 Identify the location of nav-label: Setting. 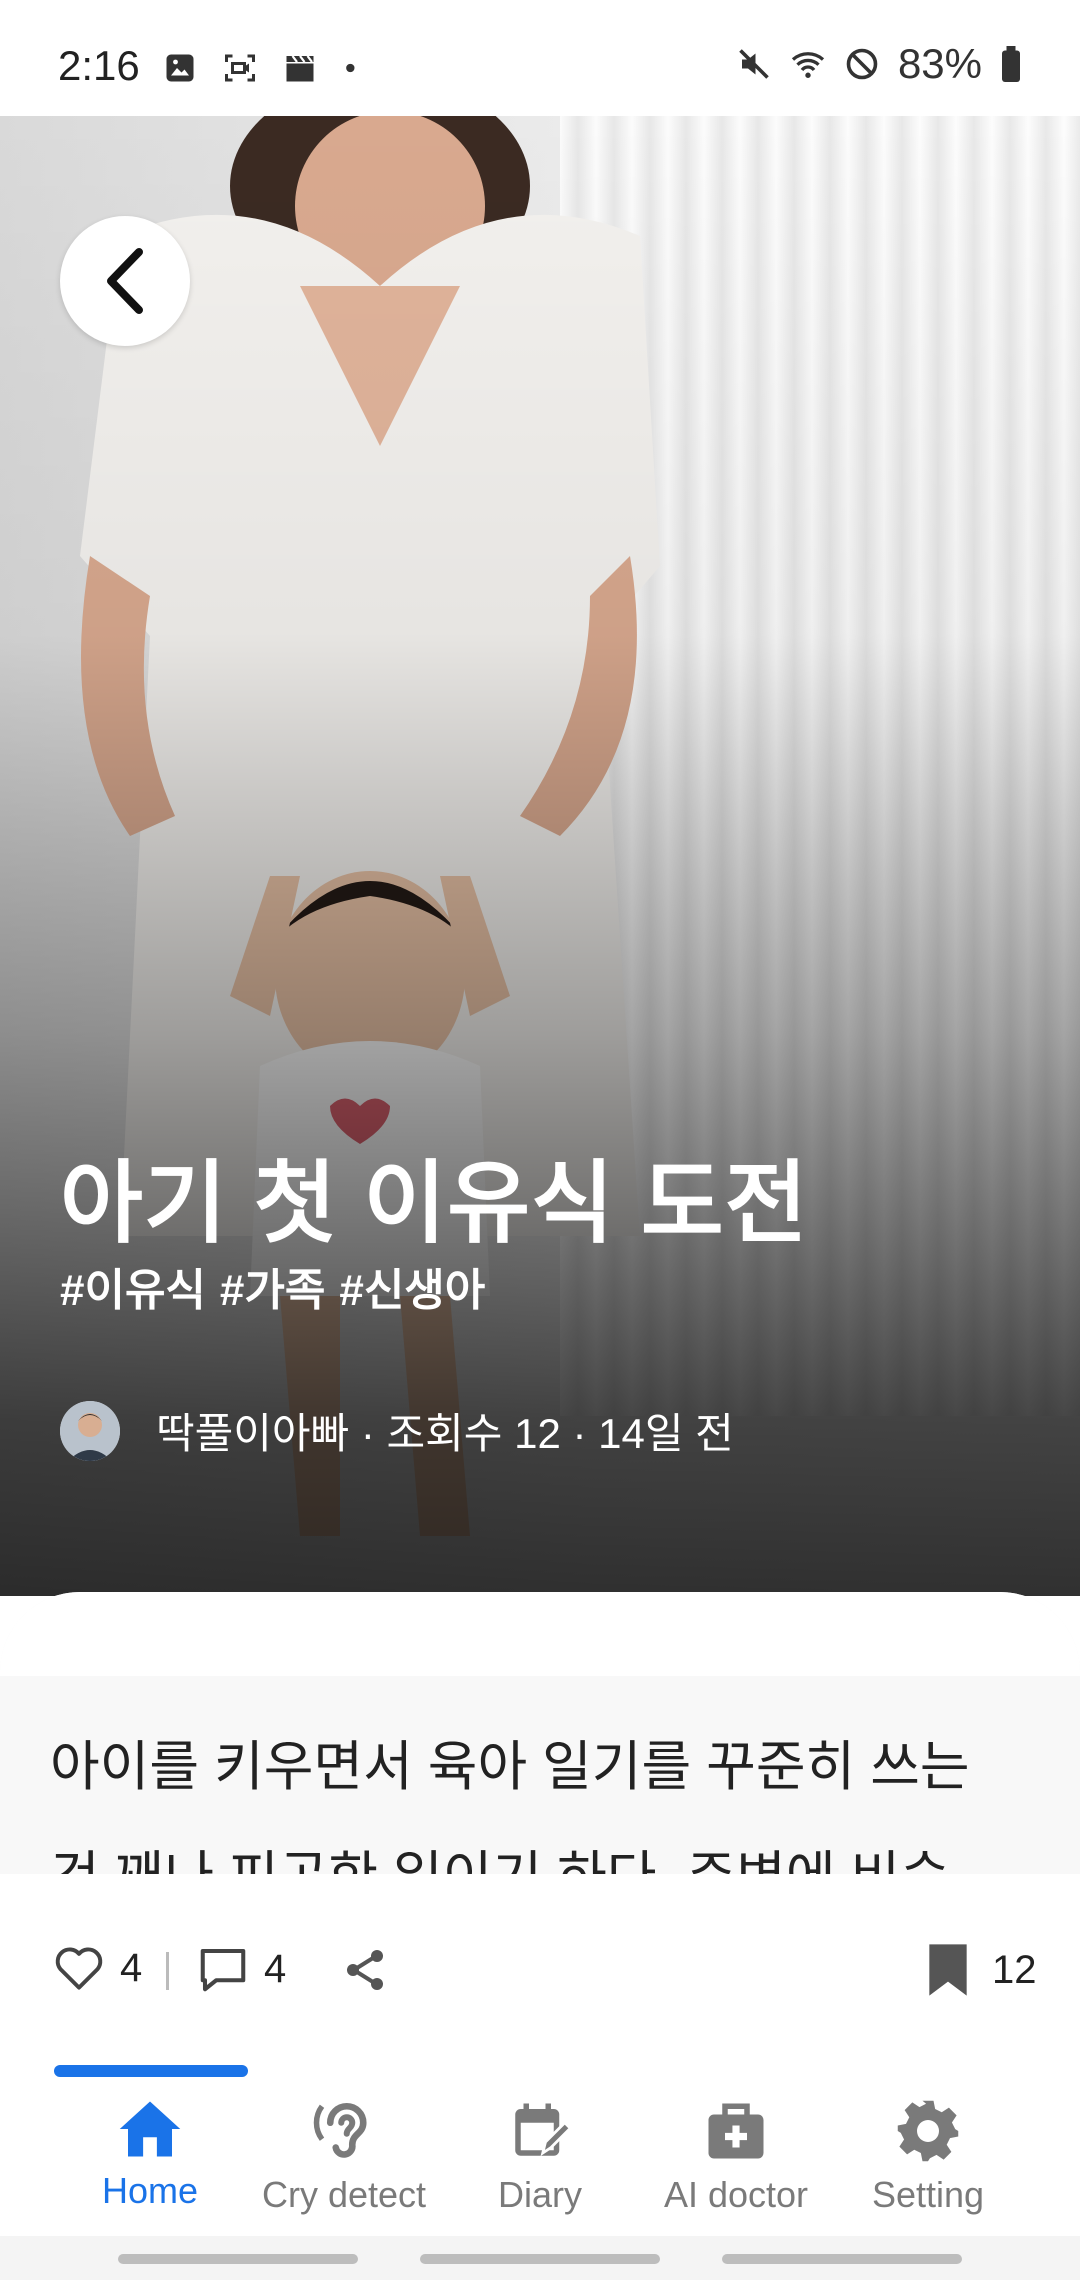
(928, 2194).